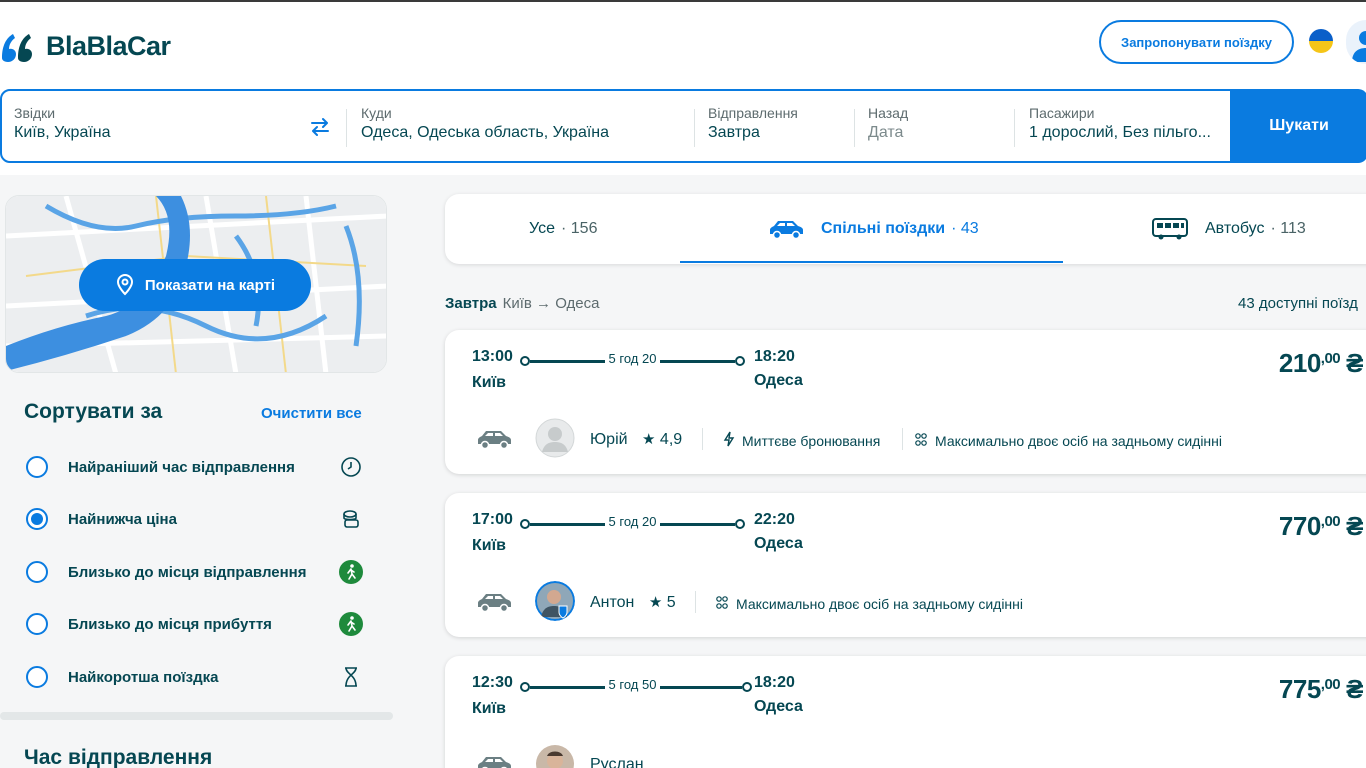 The width and height of the screenshot is (1366, 768). What do you see at coordinates (871, 262) in the screenshot?
I see `active-tab-indicator` at bounding box center [871, 262].